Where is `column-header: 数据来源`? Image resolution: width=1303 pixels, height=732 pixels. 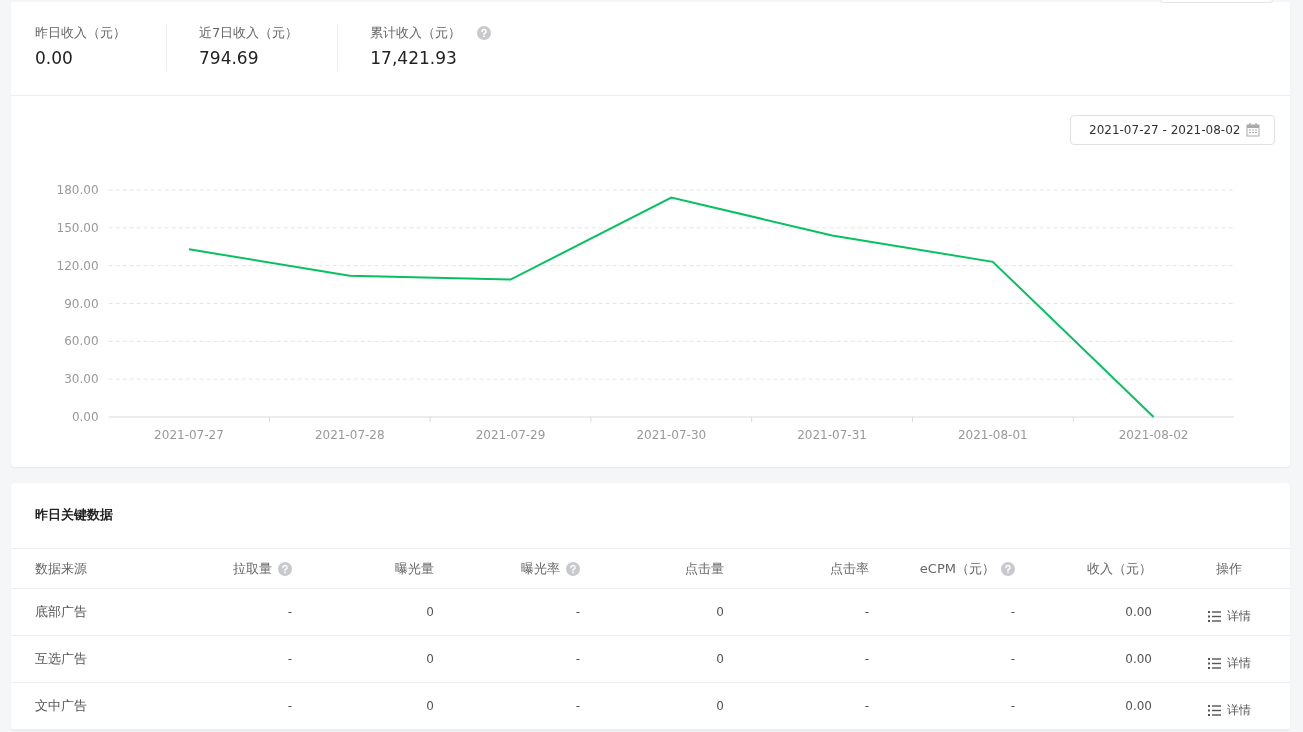
column-header: 数据来源 is located at coordinates (61, 568).